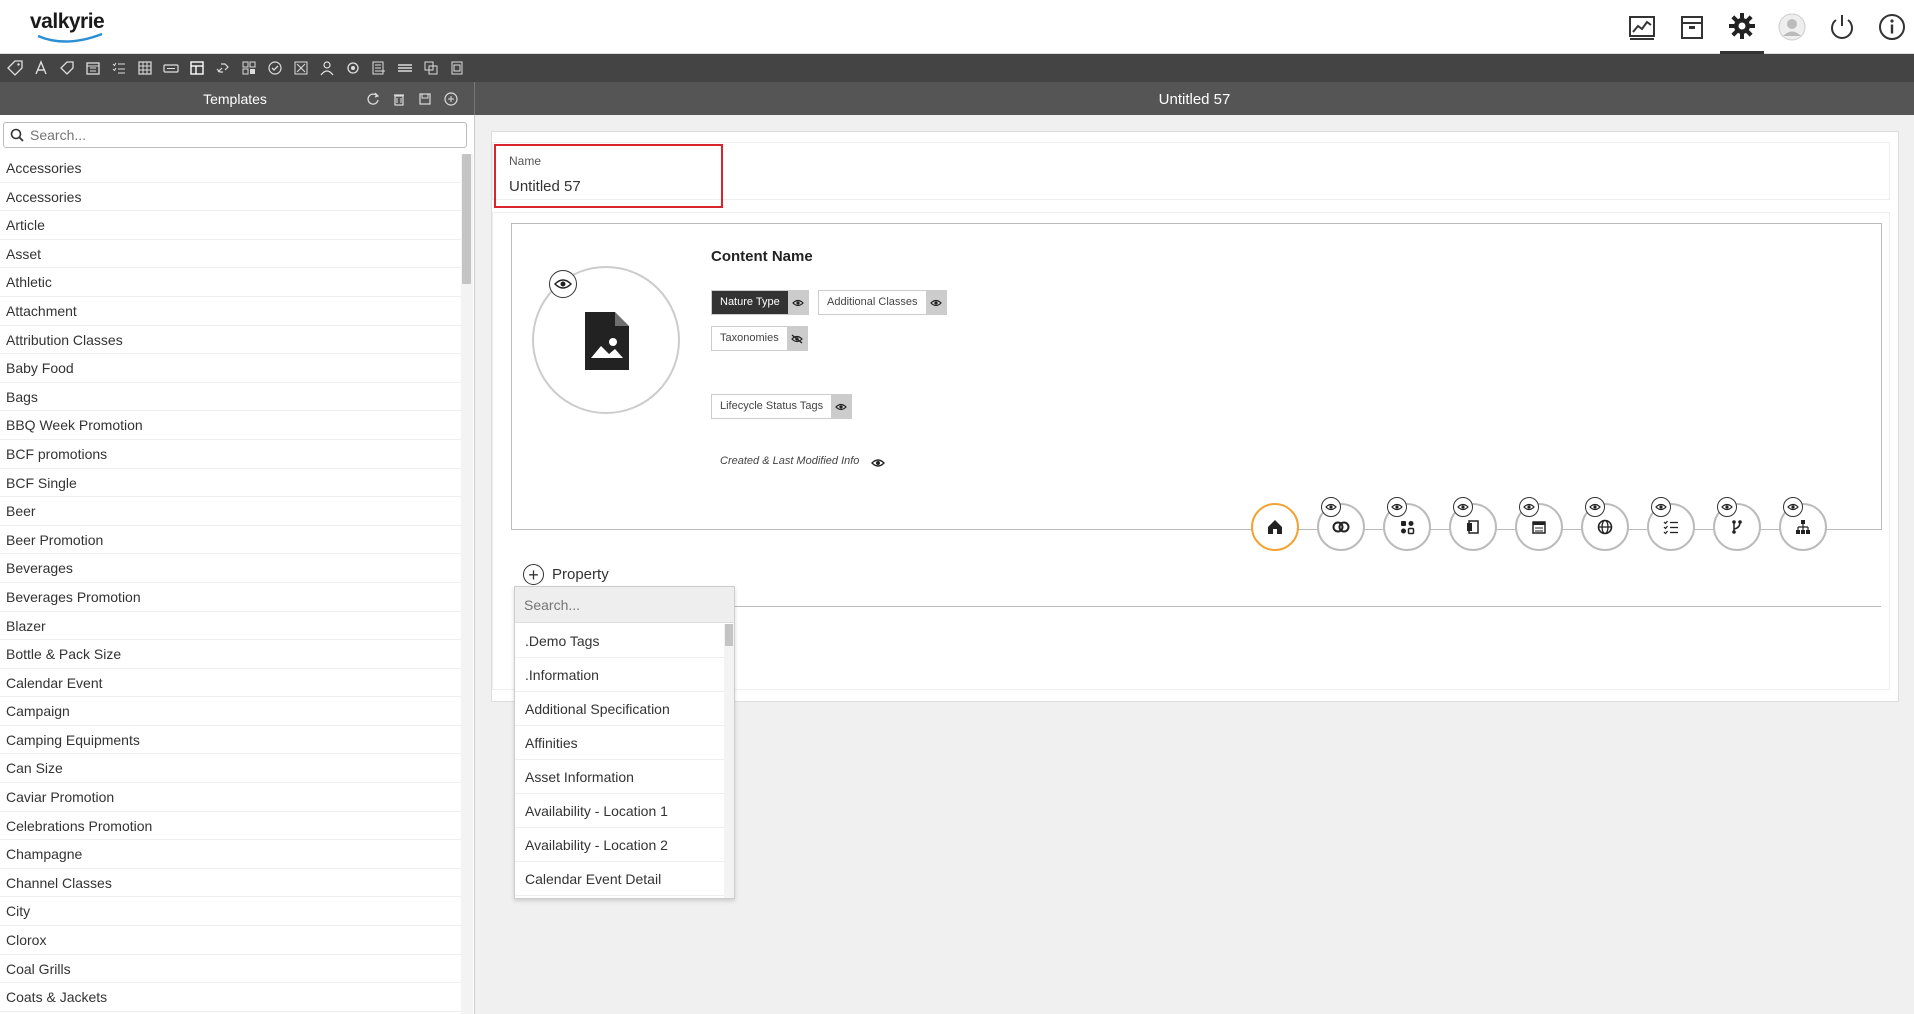 The height and width of the screenshot is (1014, 1914). I want to click on property-option: Availability - Location 1, so click(619, 811).